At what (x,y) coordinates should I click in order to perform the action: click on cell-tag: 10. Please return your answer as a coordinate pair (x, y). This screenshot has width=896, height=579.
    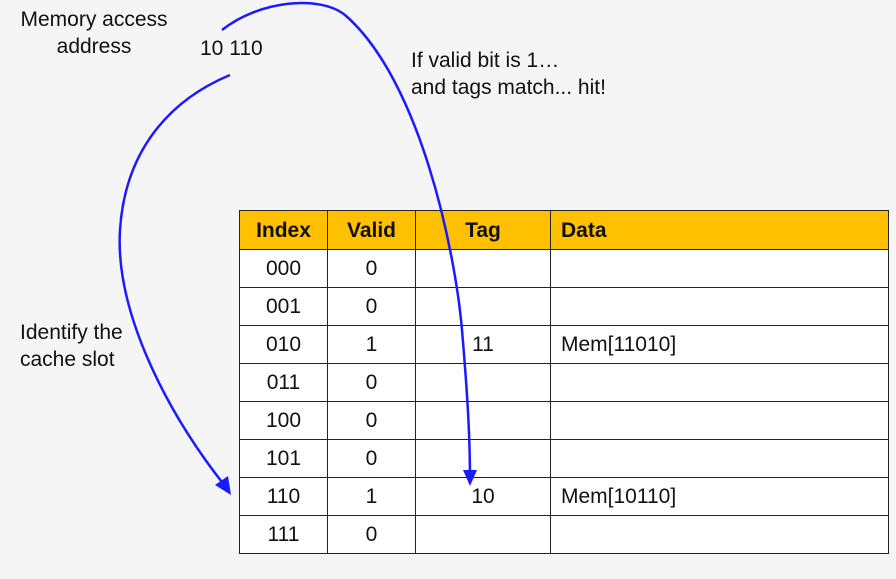
    Looking at the image, I should click on (483, 496).